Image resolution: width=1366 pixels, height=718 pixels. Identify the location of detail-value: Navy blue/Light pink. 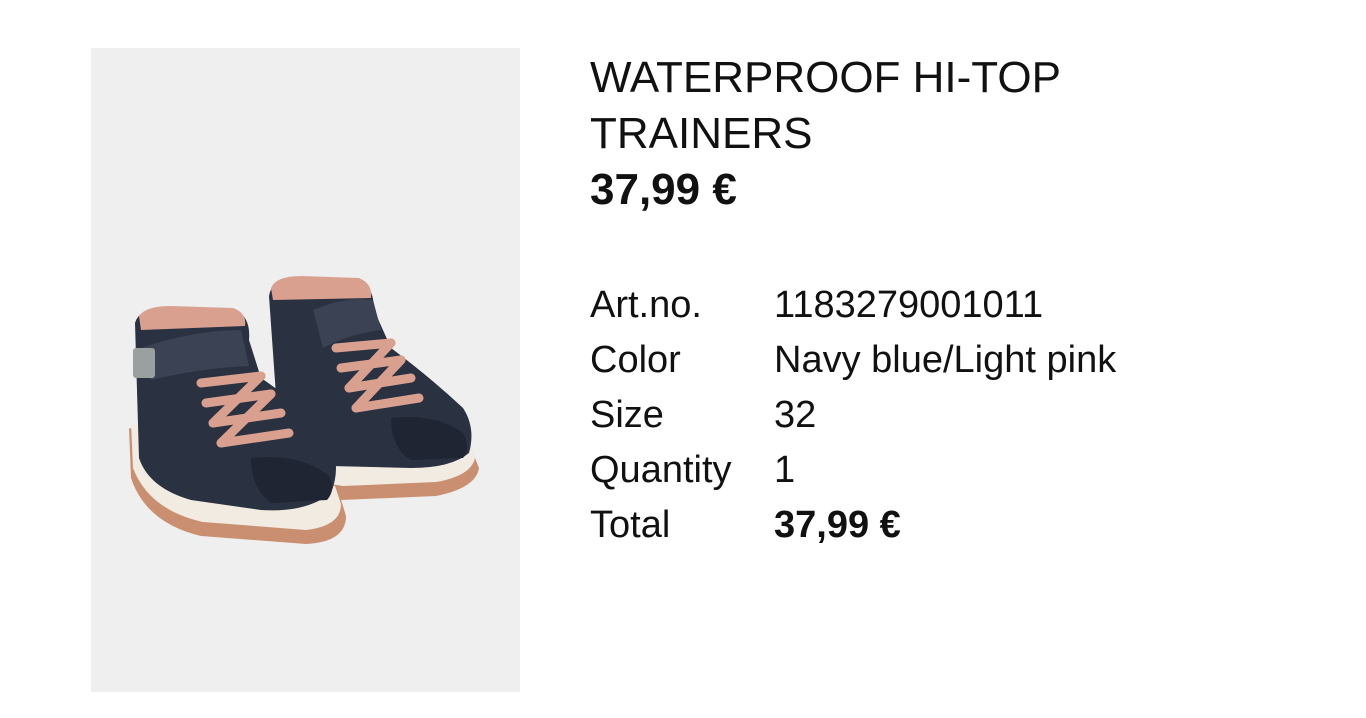
(945, 360).